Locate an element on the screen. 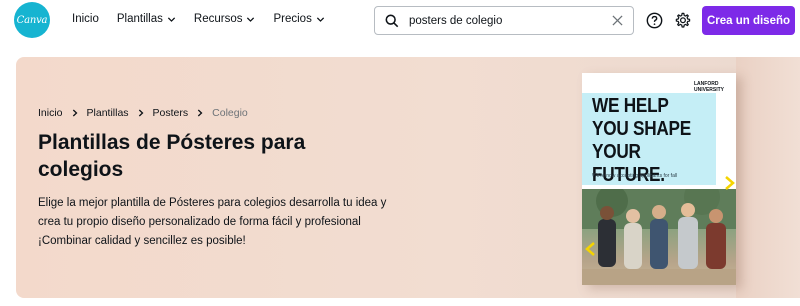 The image size is (800, 306). nav-item-label: Inicio is located at coordinates (85, 19).